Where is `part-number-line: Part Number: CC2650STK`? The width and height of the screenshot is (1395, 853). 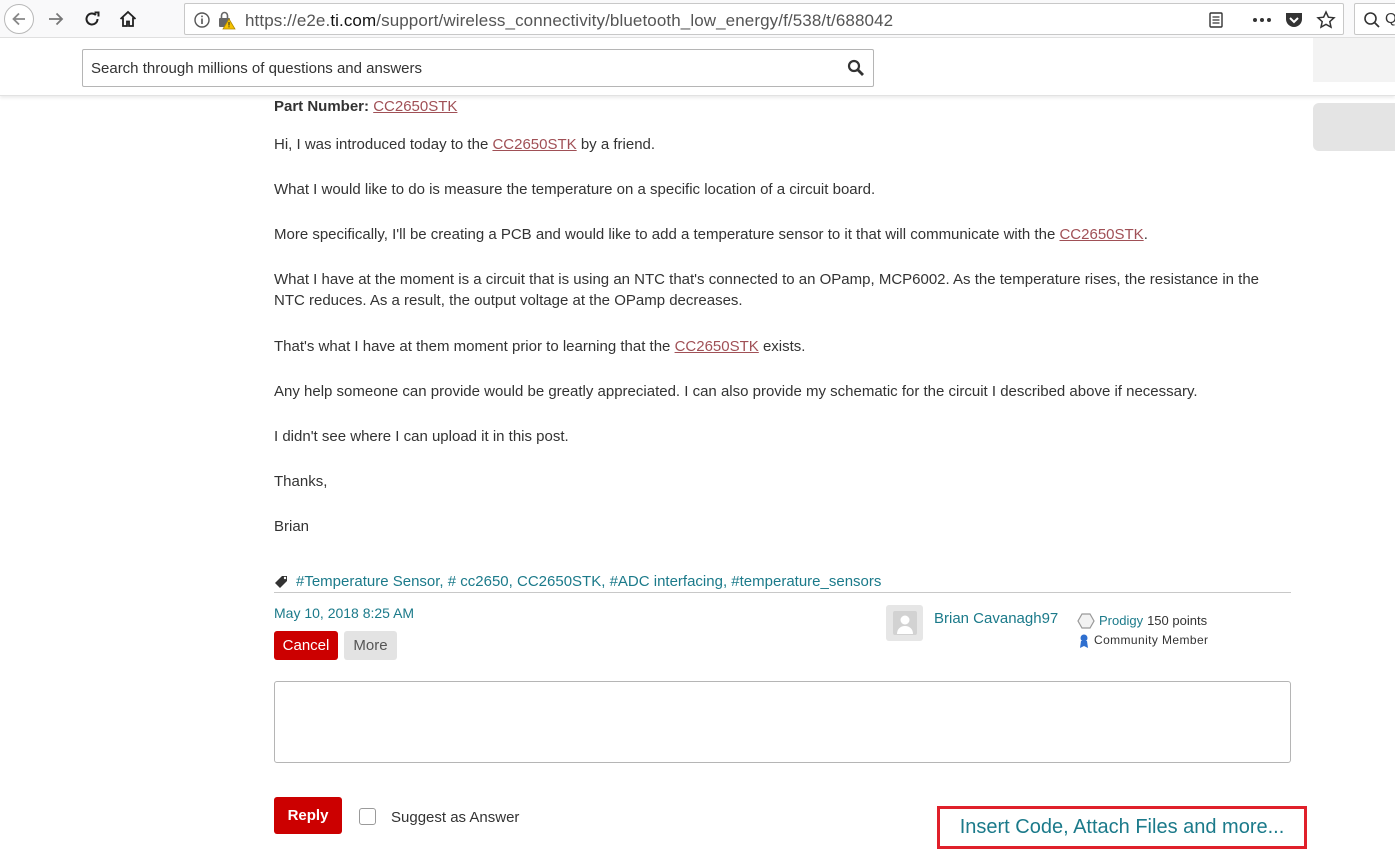
part-number-line: Part Number: CC2650STK is located at coordinates (365, 106).